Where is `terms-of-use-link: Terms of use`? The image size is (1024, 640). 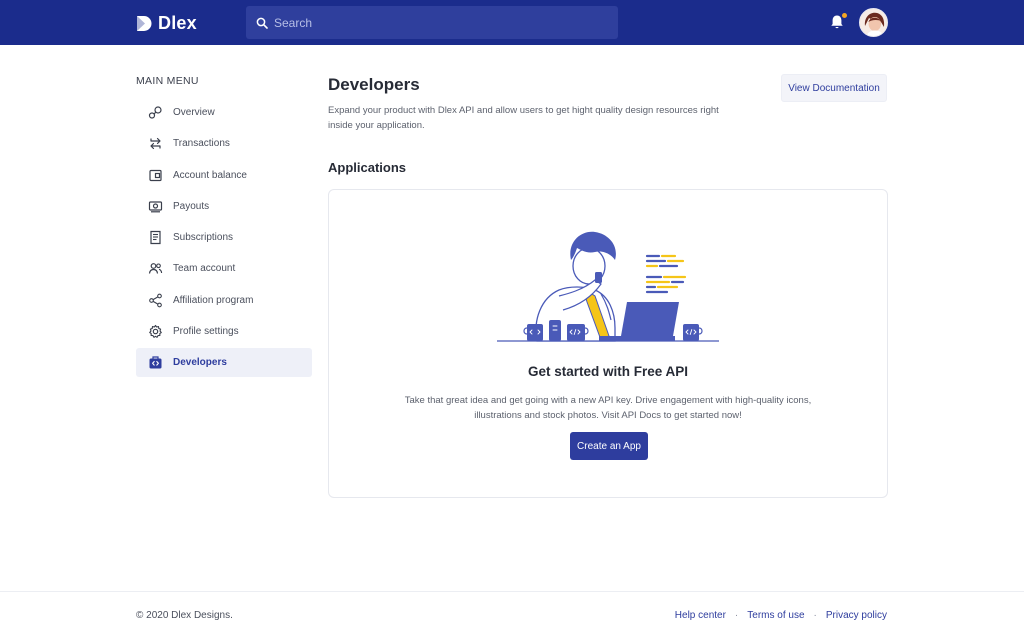 terms-of-use-link: Terms of use is located at coordinates (775, 615).